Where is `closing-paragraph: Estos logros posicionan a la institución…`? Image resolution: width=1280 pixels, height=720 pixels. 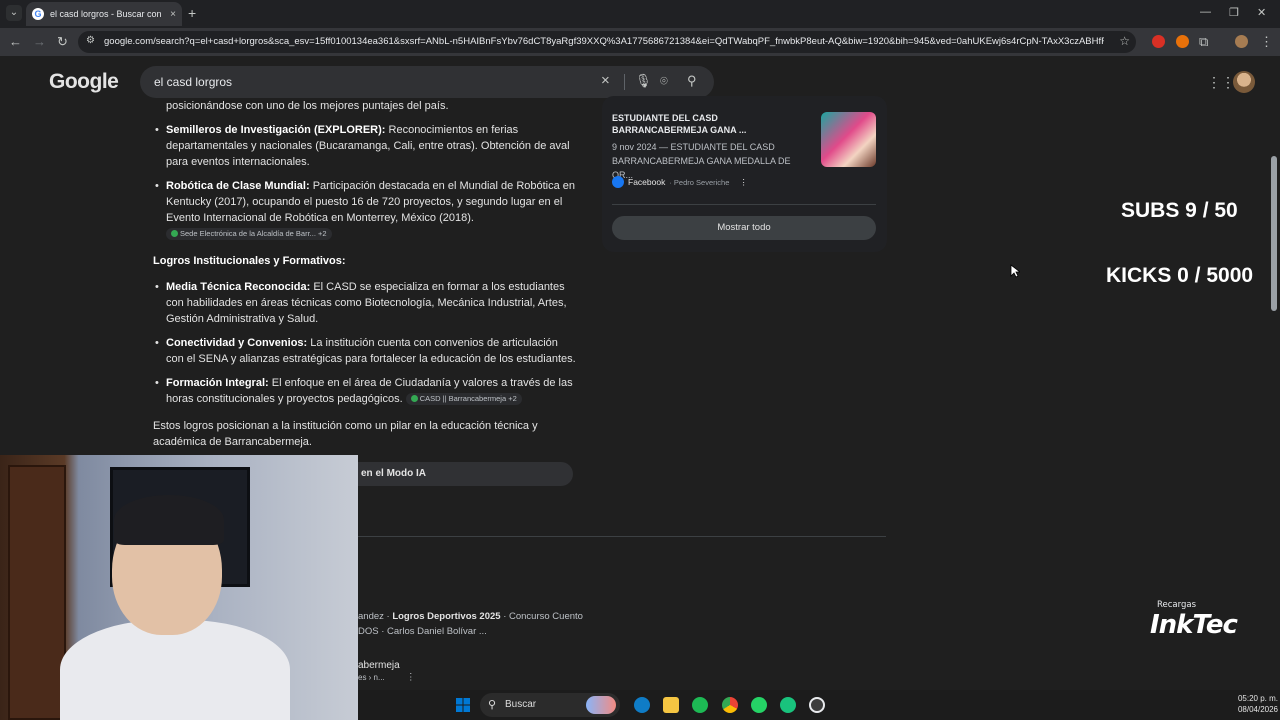
closing-paragraph: Estos logros posicionan a la institución… is located at coordinates (345, 434).